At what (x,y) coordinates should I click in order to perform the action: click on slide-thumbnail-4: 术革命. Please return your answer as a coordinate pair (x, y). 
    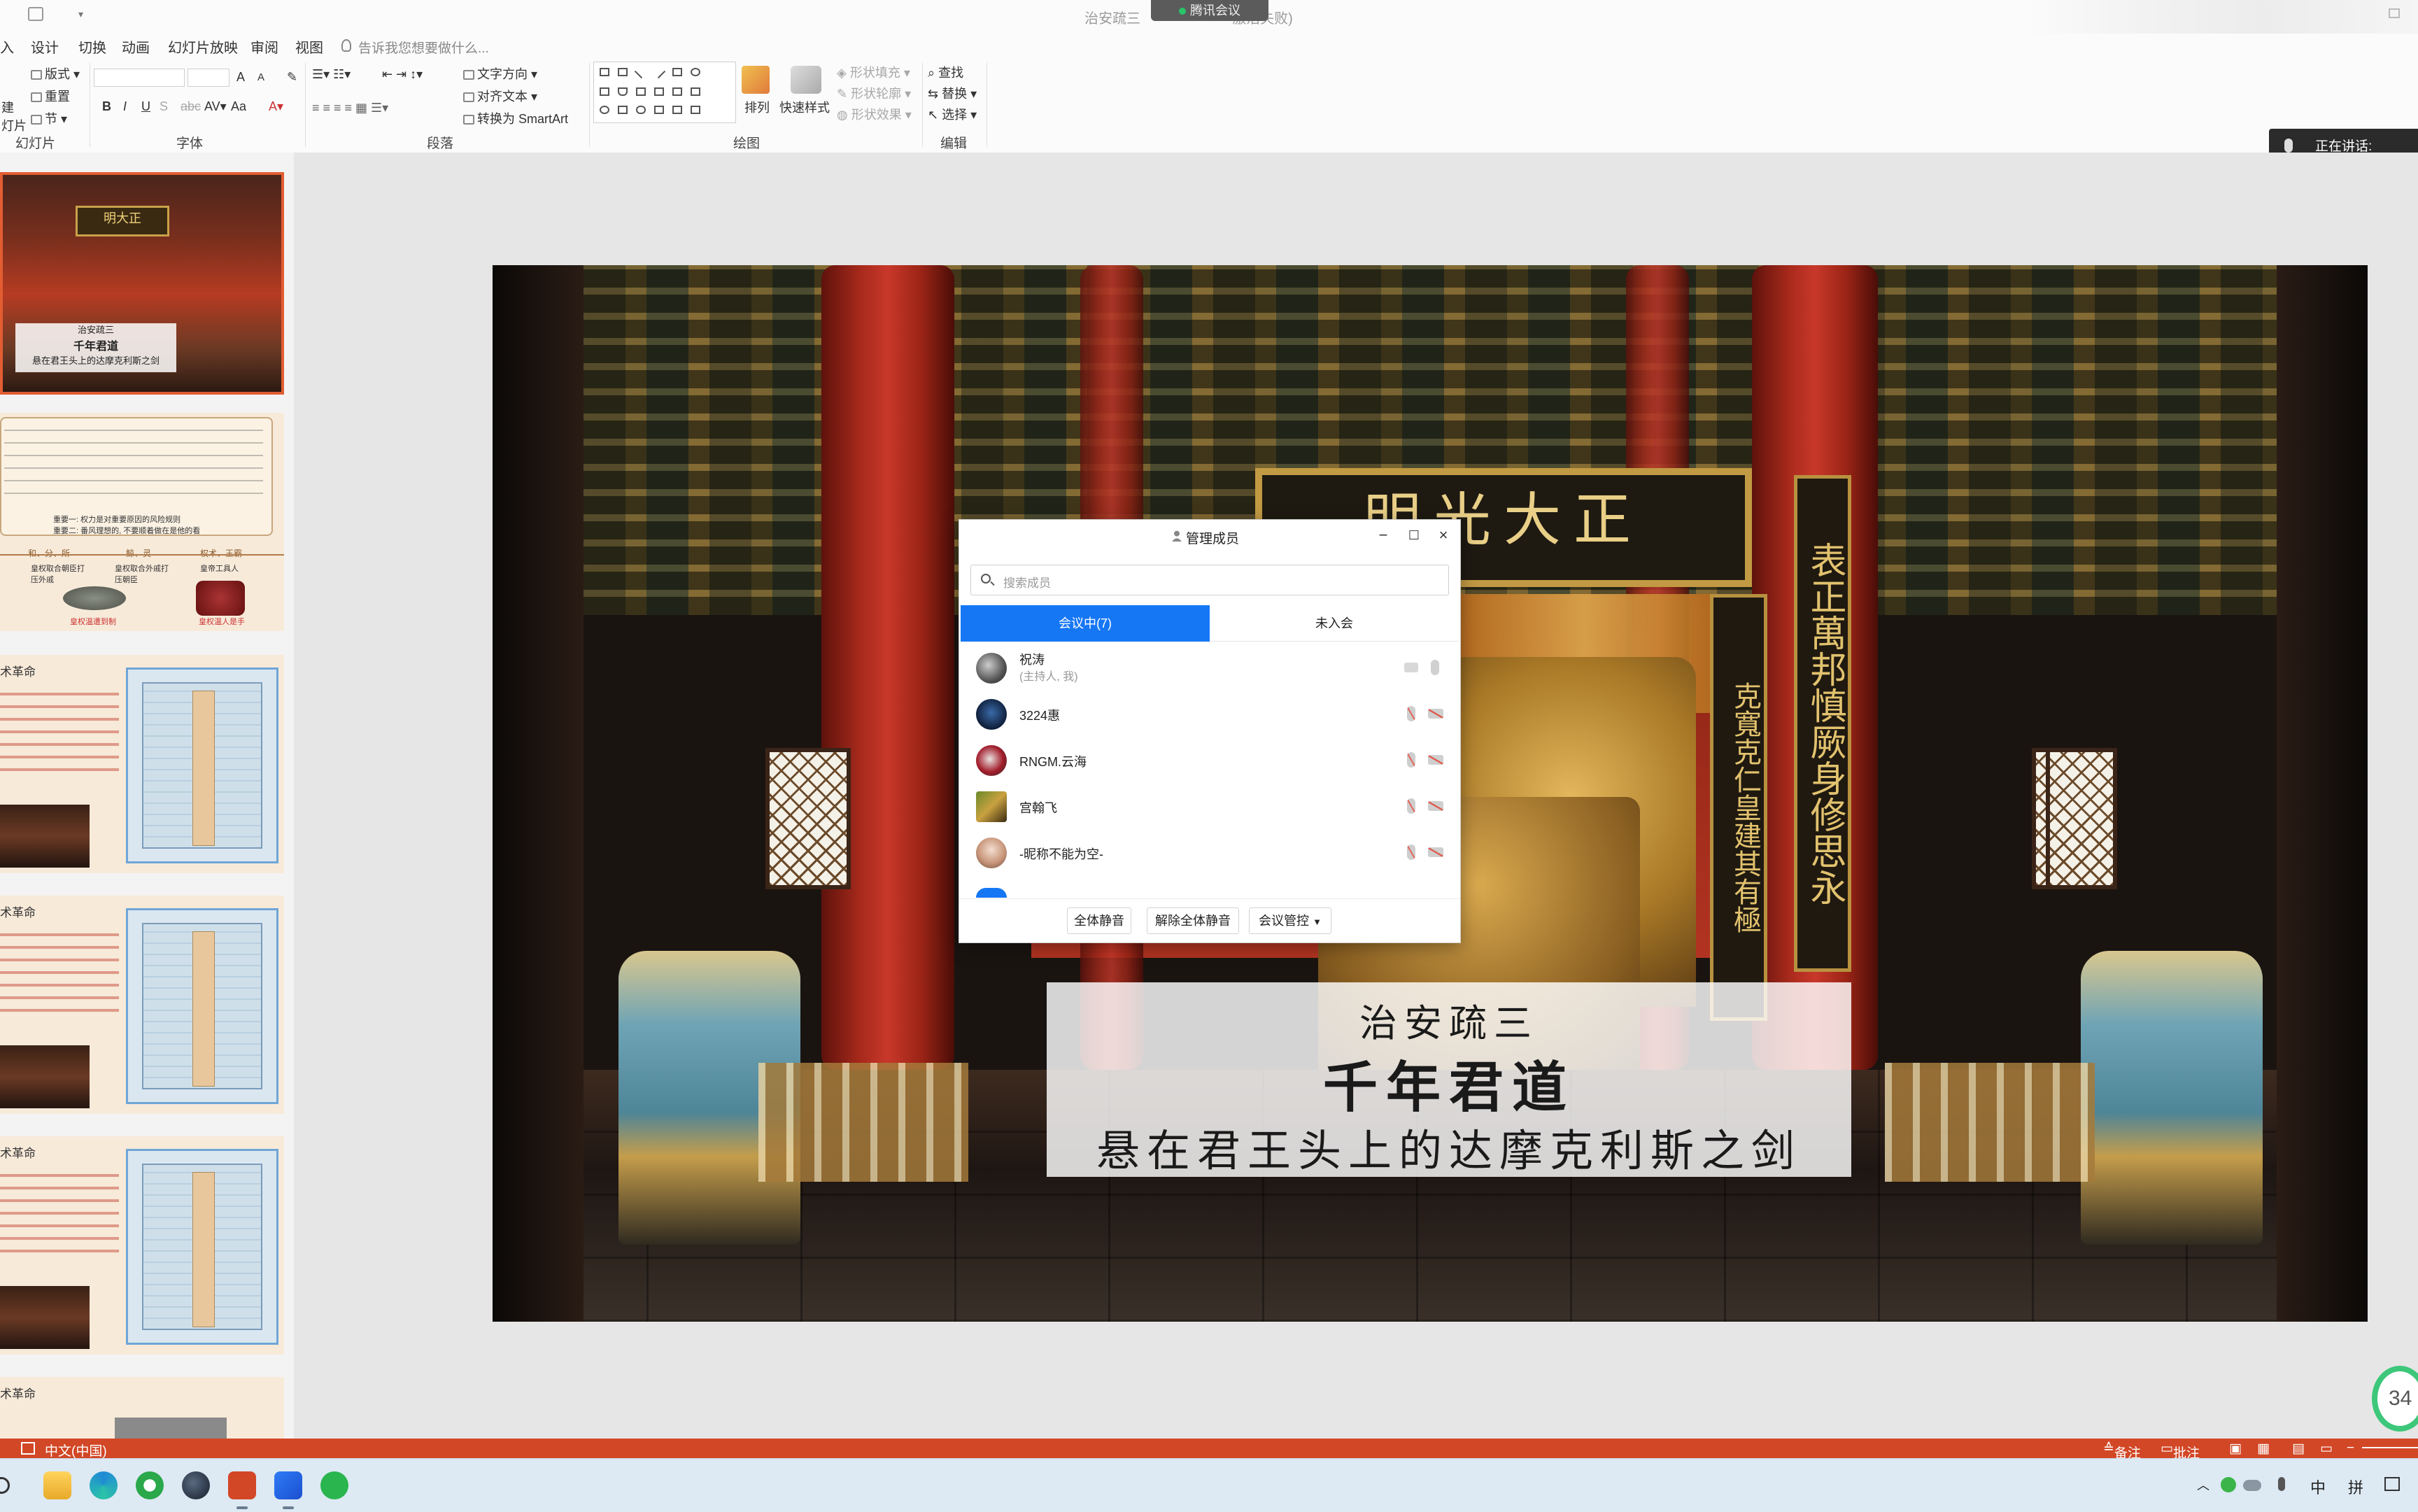
    Looking at the image, I should click on (142, 1005).